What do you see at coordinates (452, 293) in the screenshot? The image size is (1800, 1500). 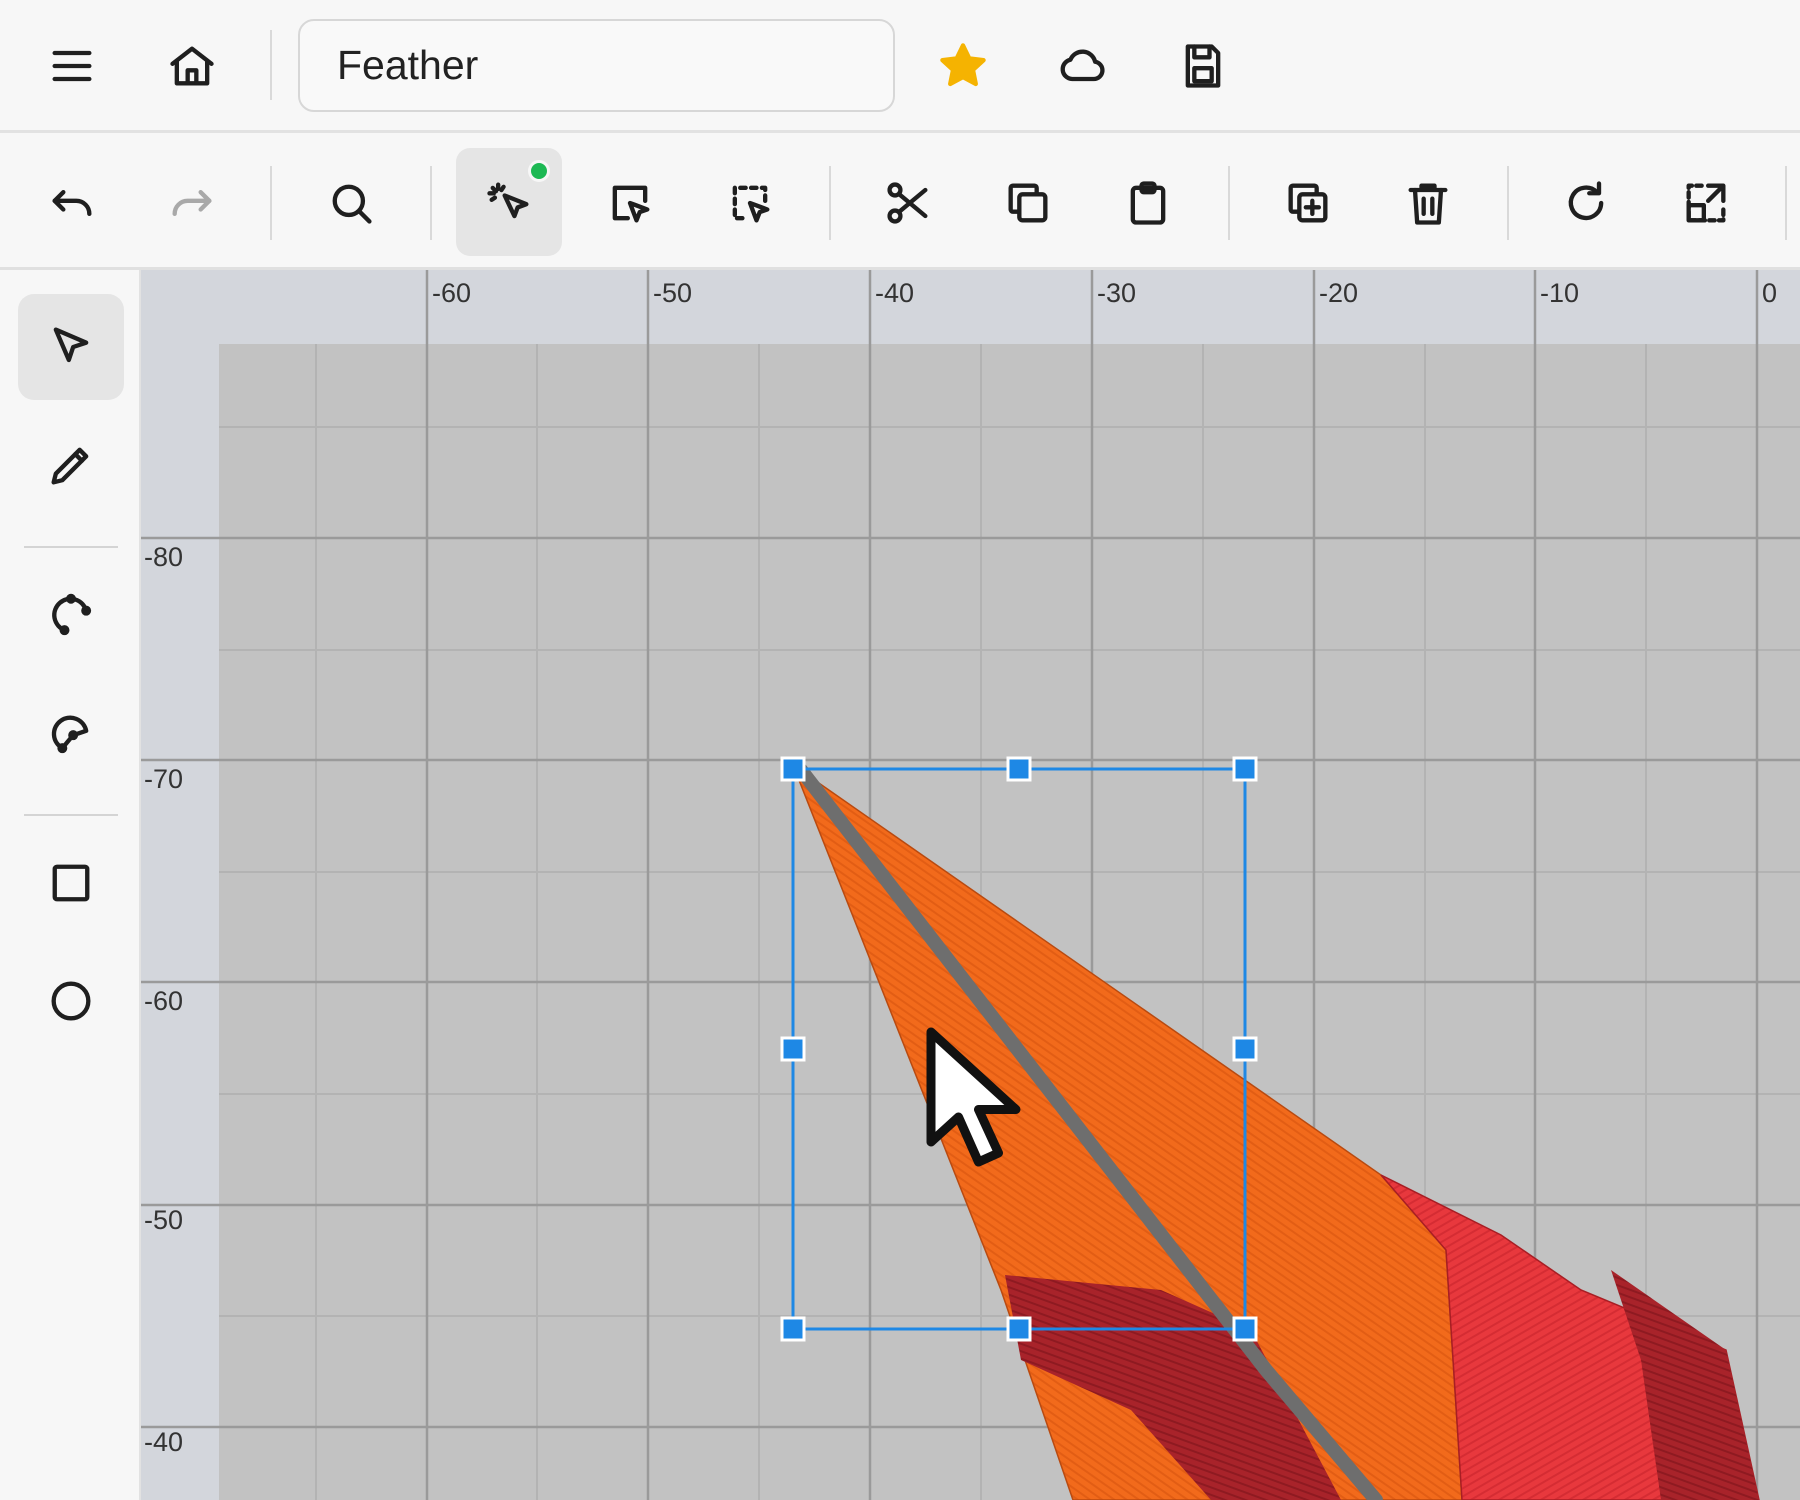 I see `ruler-x-label: -60` at bounding box center [452, 293].